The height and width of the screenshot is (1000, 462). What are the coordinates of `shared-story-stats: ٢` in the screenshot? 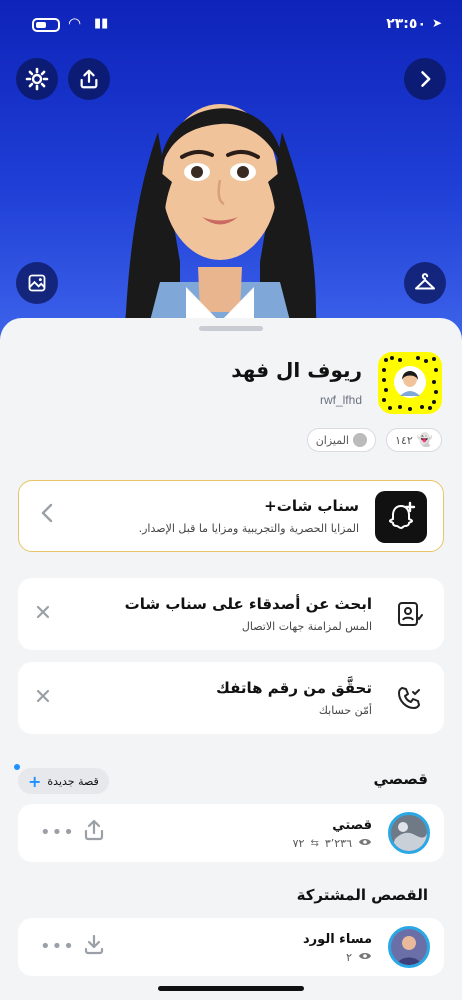 It's located at (359, 957).